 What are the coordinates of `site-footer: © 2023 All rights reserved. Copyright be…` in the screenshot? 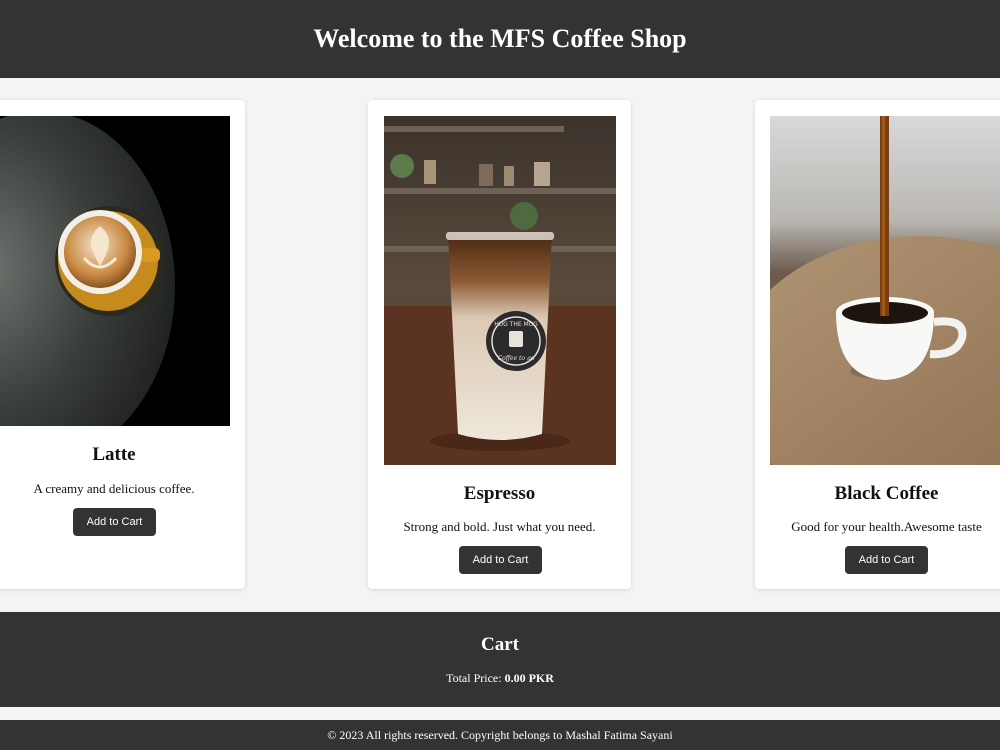 It's located at (500, 735).